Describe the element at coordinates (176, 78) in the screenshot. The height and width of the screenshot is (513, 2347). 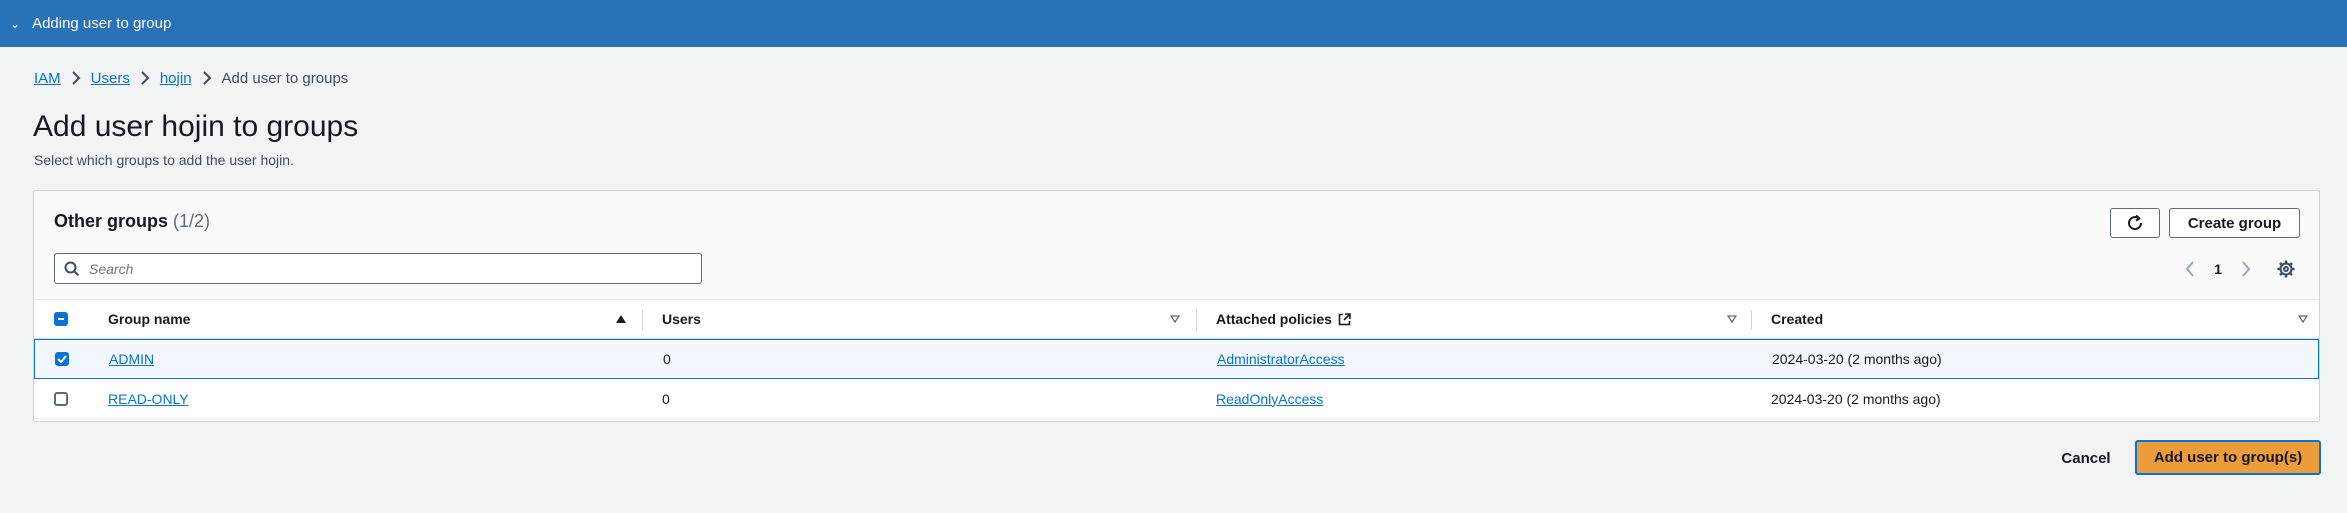
I see `breadcrumb-user: hojin` at that location.